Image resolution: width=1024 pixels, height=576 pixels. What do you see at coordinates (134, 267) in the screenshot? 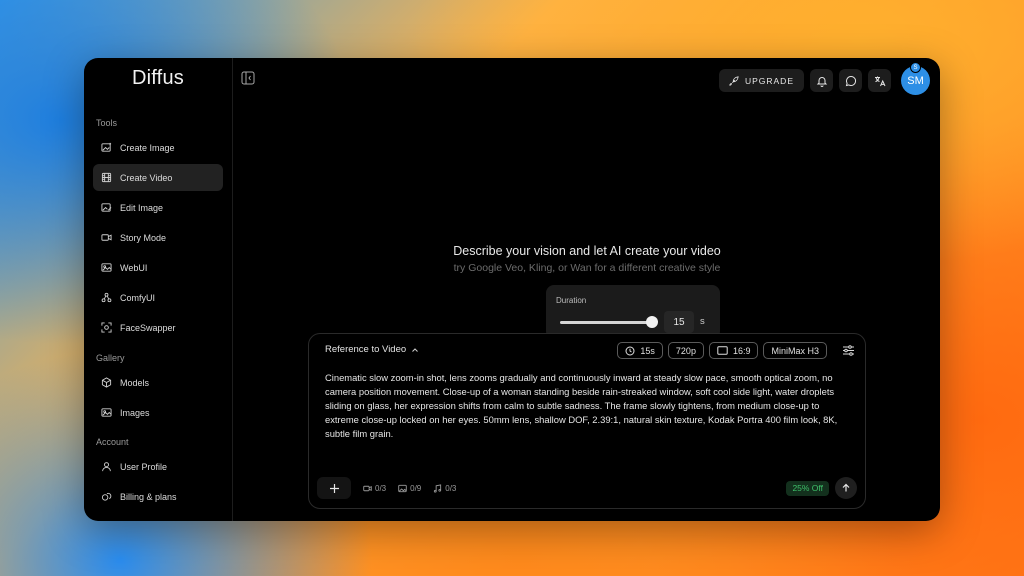
I see `sidebar-item-label: WebUI` at bounding box center [134, 267].